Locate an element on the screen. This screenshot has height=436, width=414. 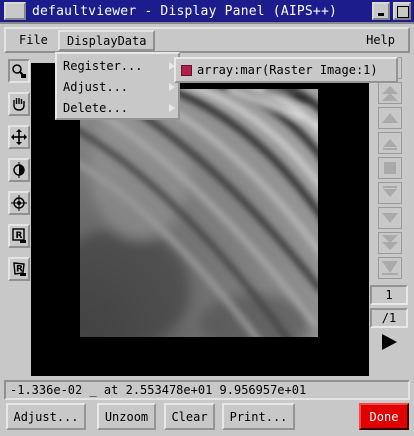
play-backward-icon is located at coordinates (390, 118).